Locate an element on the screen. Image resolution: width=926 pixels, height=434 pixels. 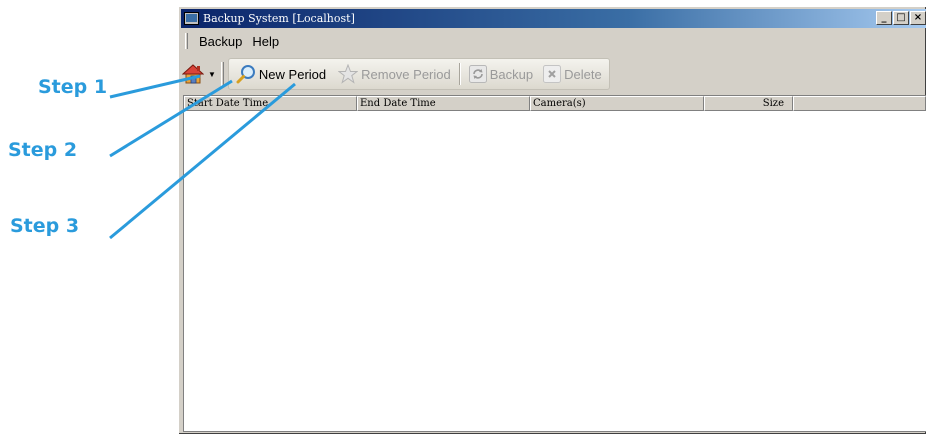
remove-period-label: Remove Period is located at coordinates (406, 74).